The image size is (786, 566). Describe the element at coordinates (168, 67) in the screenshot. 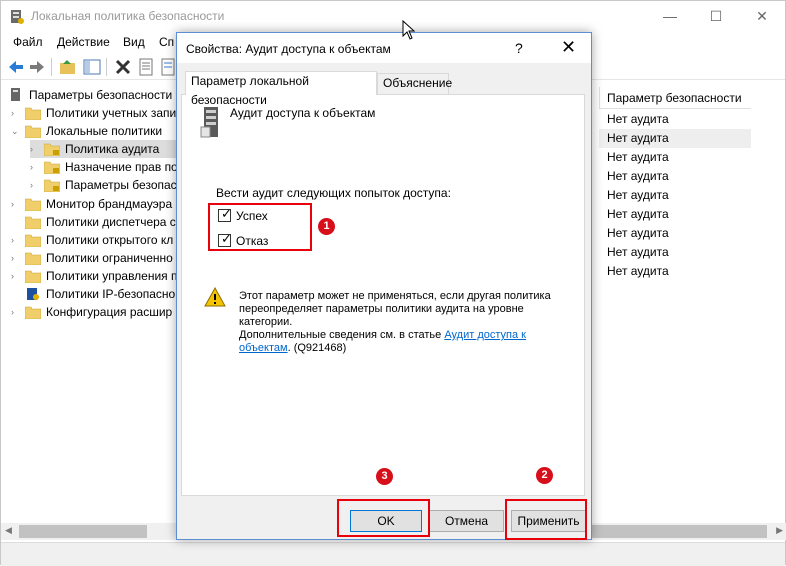

I see `export-list-icon` at that location.